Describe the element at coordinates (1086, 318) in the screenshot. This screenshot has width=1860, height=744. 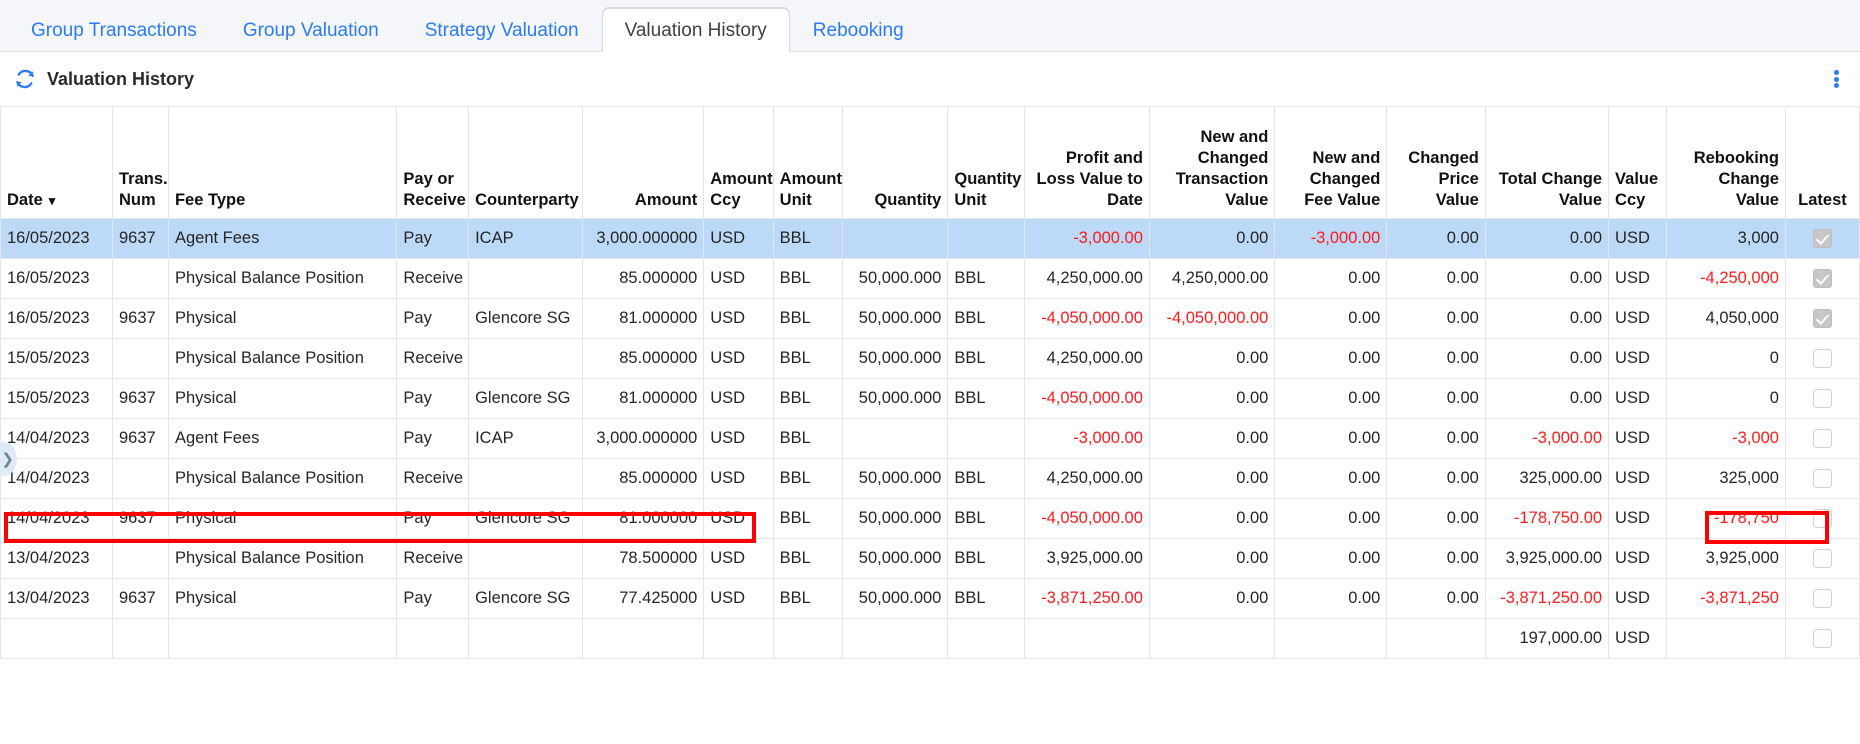
I see `cell-profit-and-loss-value-to-date: -4,050,000.00` at that location.